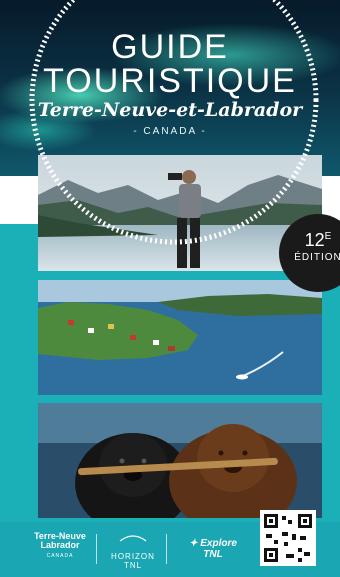  What do you see at coordinates (60, 556) in the screenshot?
I see `logo1-tag: CANADA` at bounding box center [60, 556].